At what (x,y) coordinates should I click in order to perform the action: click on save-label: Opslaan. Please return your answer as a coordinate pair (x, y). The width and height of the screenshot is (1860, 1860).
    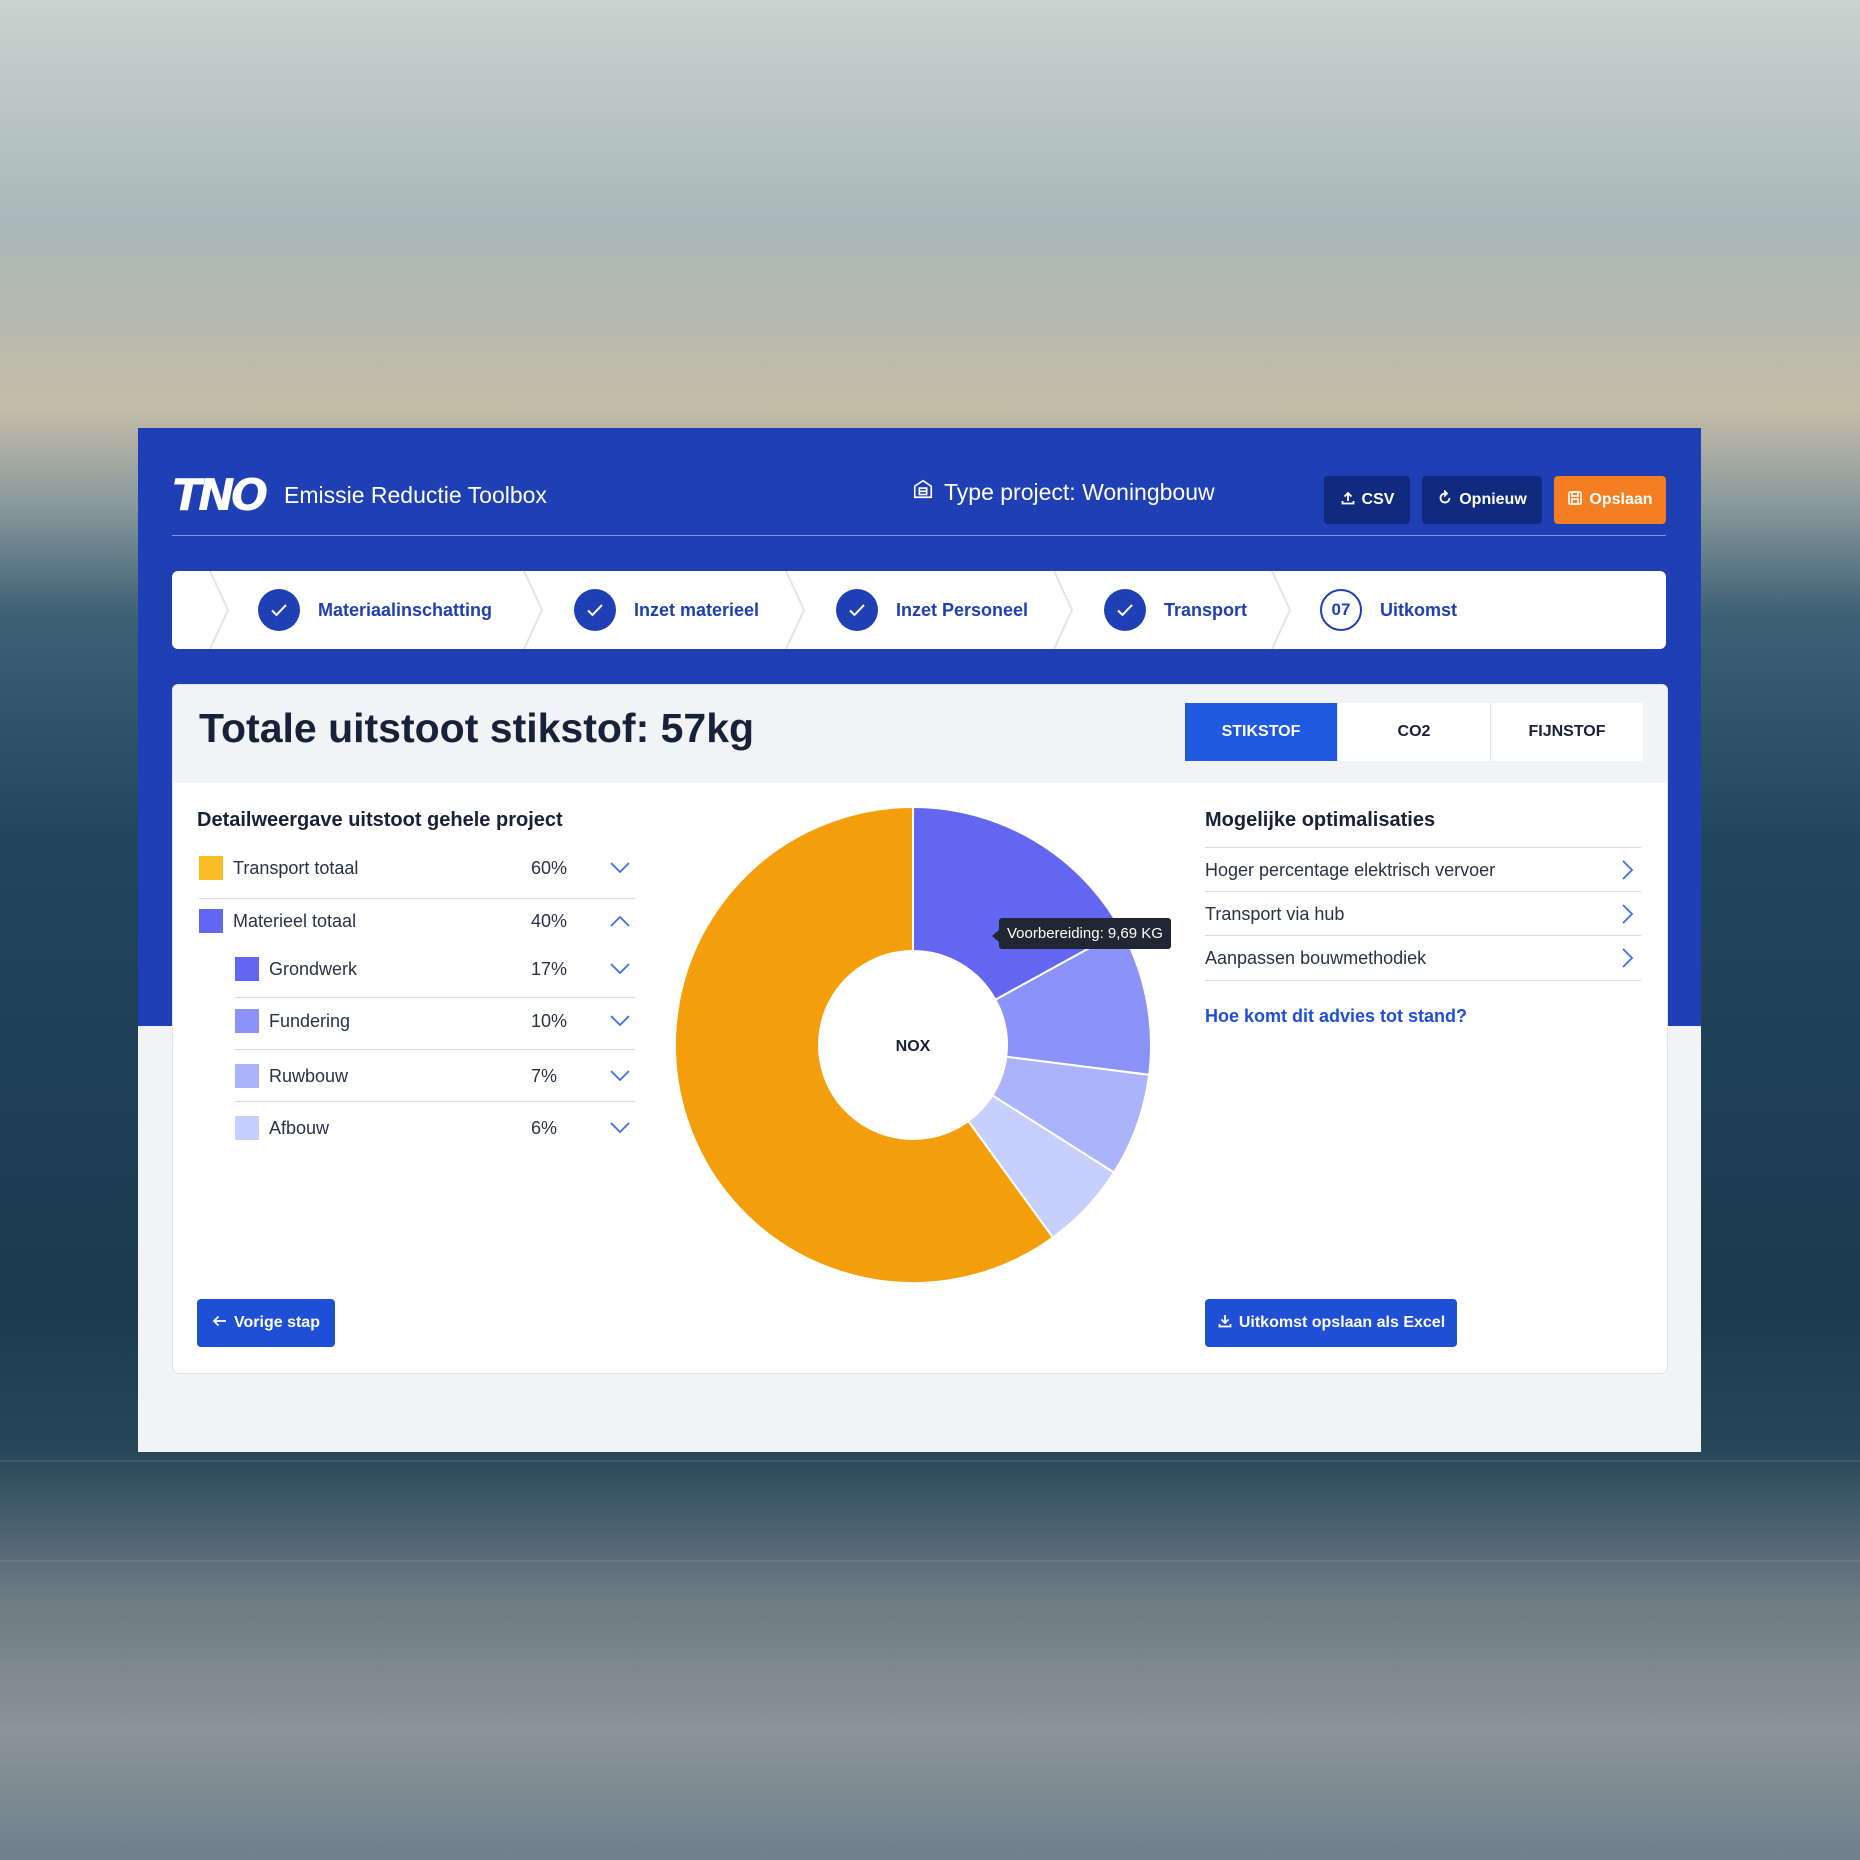
    Looking at the image, I should click on (1621, 499).